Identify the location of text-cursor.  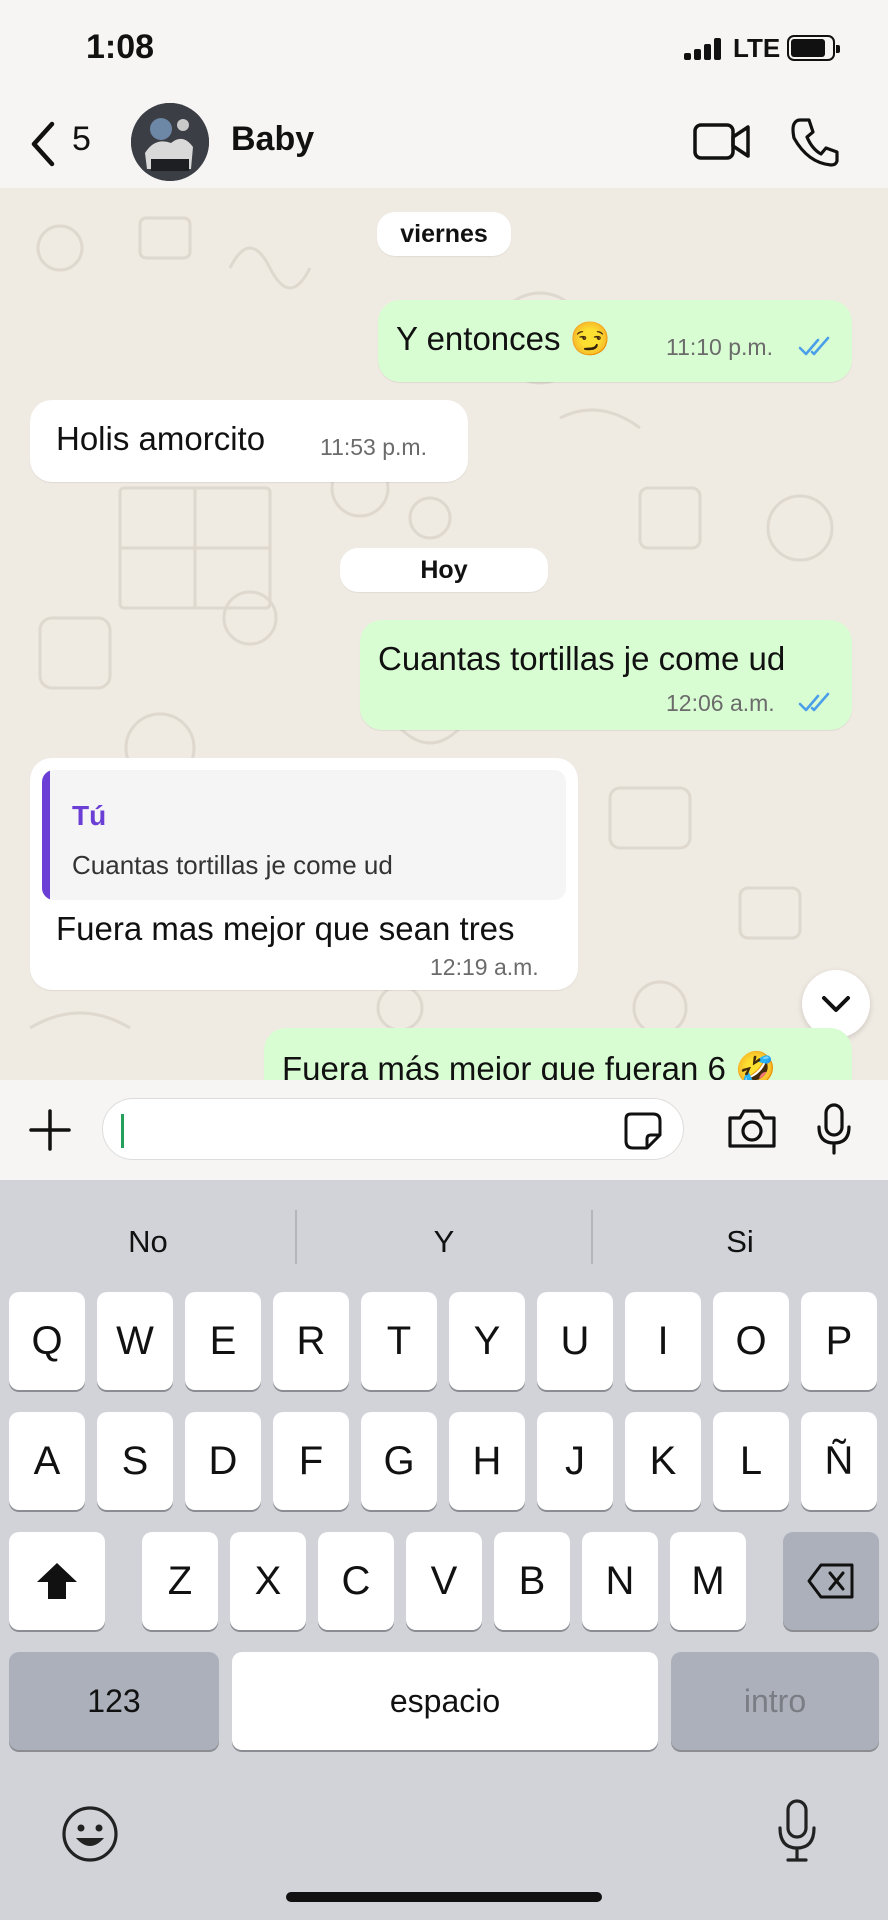
(122, 1131).